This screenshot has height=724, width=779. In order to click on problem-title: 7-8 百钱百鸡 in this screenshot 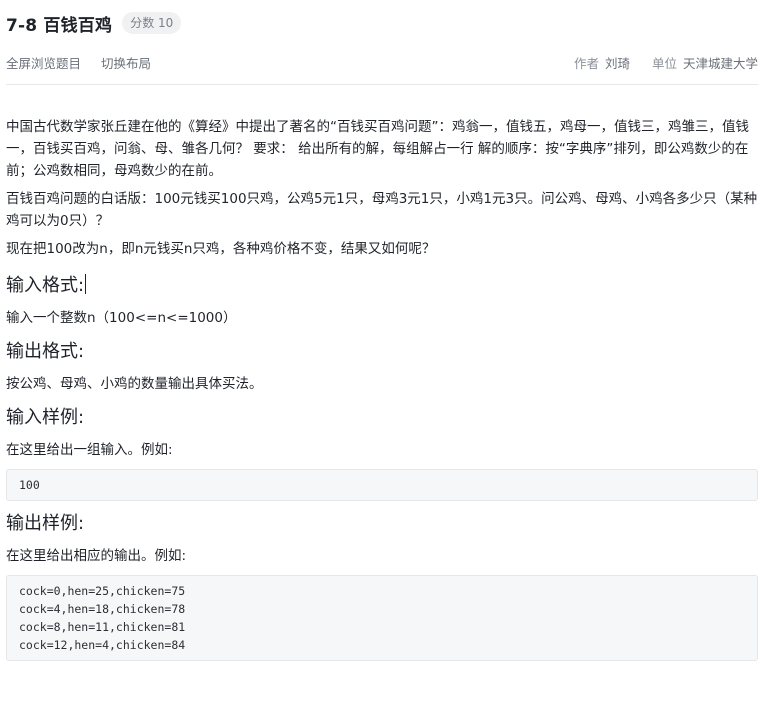, I will do `click(59, 25)`.